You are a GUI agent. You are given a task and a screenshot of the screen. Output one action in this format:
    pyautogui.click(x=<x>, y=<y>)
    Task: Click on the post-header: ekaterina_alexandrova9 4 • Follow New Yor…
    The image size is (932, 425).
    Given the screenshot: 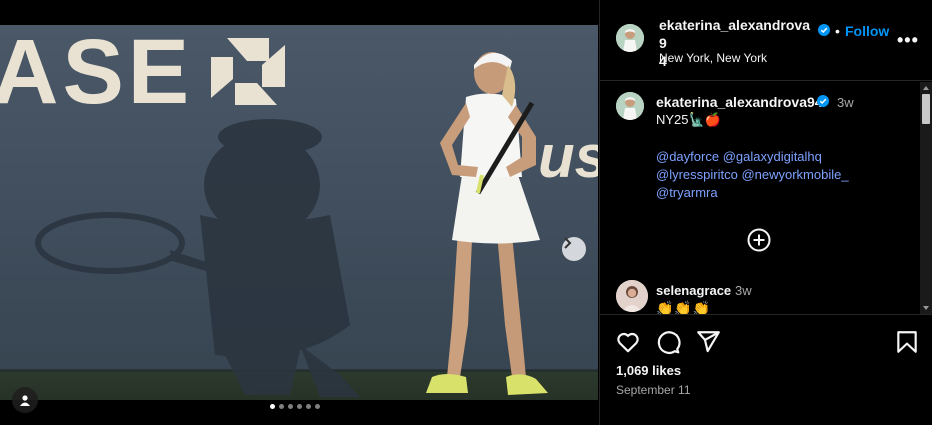 What is the action you would take?
    pyautogui.click(x=766, y=40)
    